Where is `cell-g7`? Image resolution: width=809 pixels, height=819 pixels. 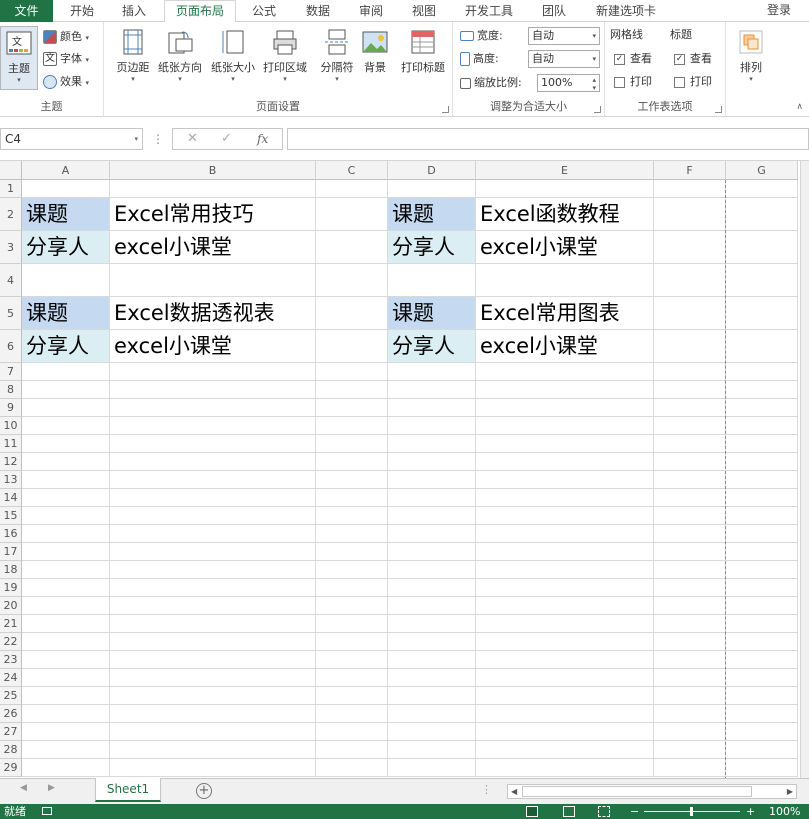 cell-g7 is located at coordinates (762, 372).